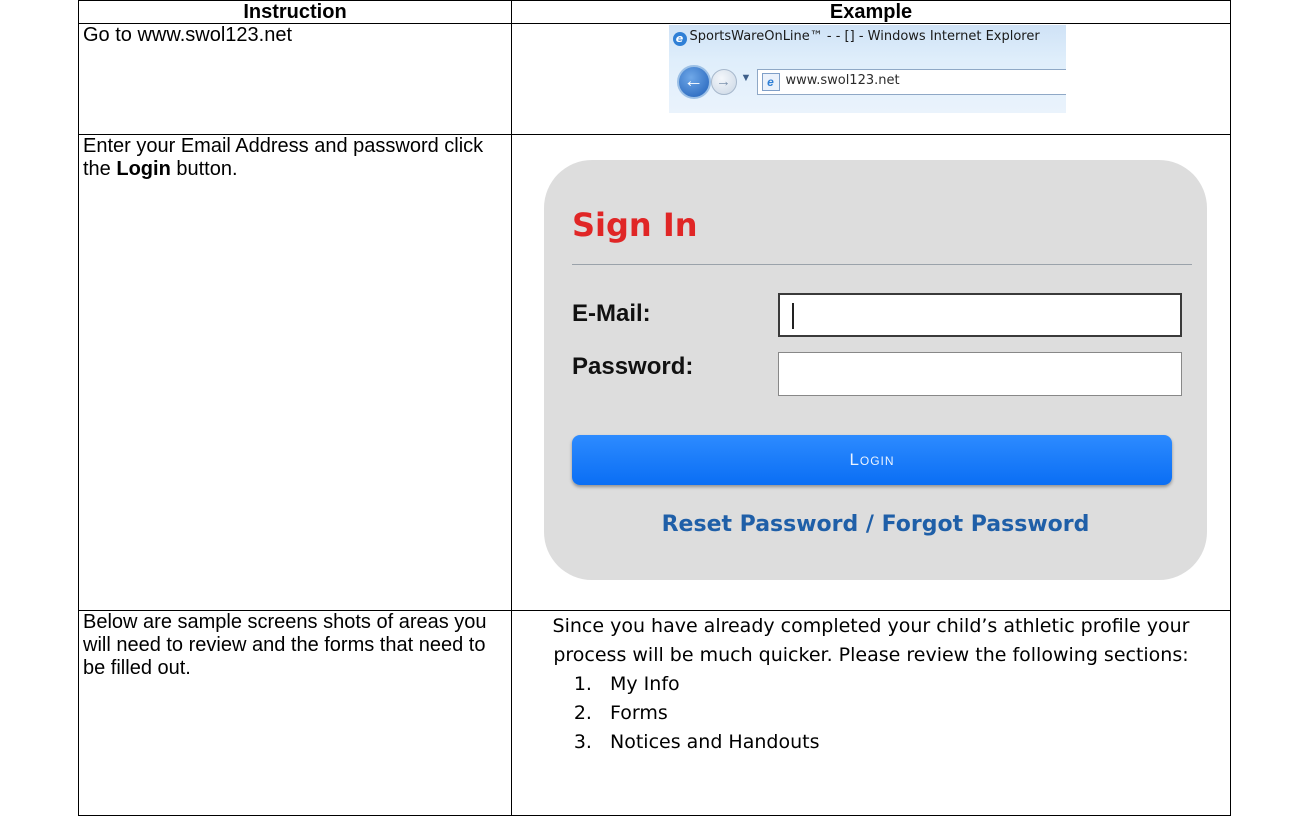  Describe the element at coordinates (872, 460) in the screenshot. I see `login-button: Login` at that location.